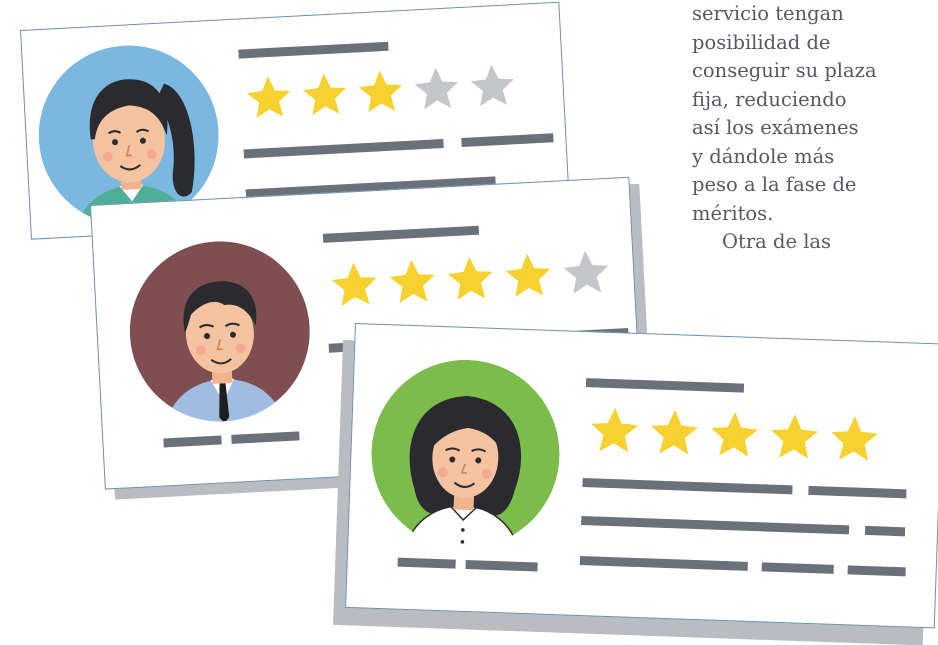  Describe the element at coordinates (775, 127) in the screenshot. I see `article-line: así los exámenes` at that location.